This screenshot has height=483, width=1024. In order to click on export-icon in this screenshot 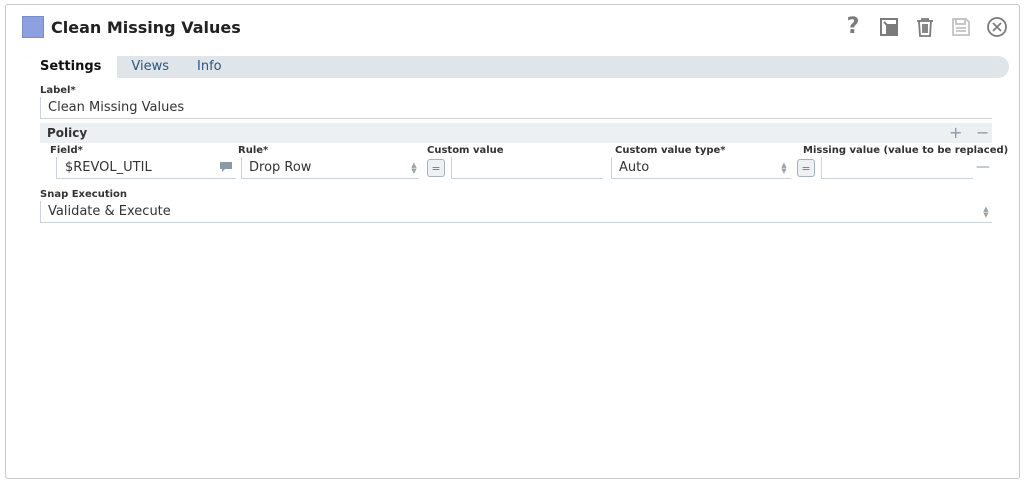, I will do `click(889, 27)`.